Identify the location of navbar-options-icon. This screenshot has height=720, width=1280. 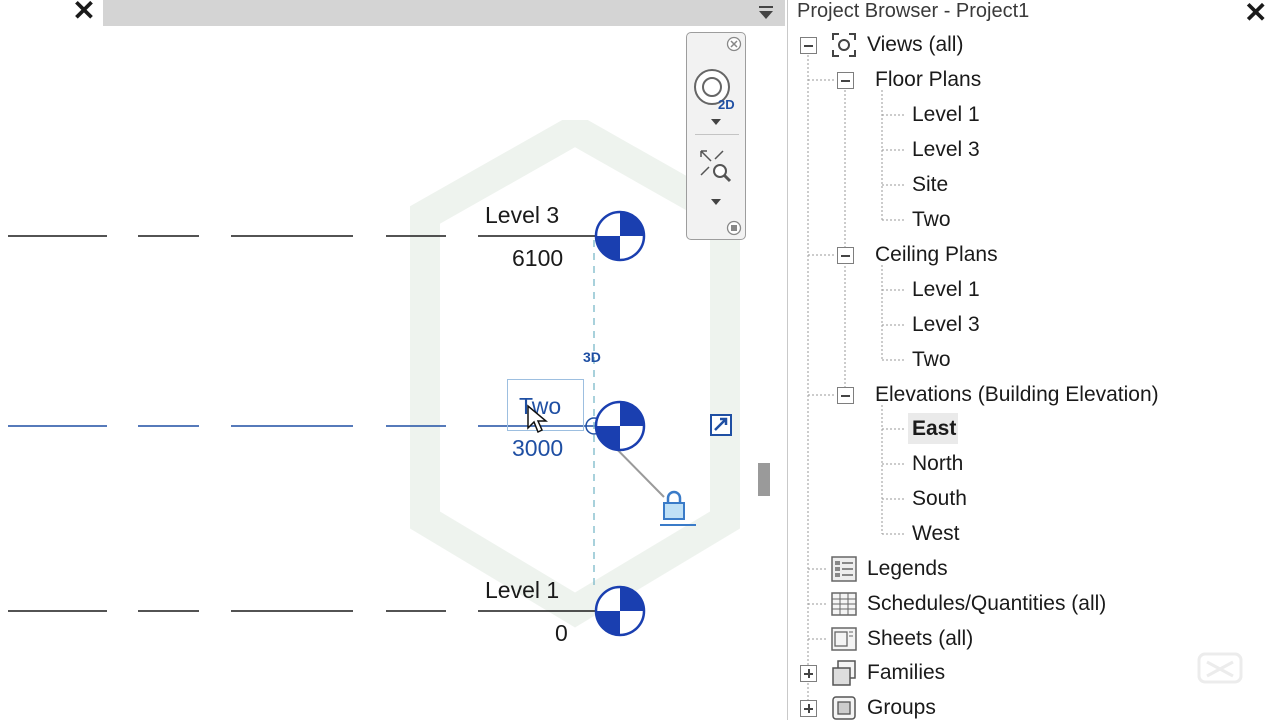
(734, 228).